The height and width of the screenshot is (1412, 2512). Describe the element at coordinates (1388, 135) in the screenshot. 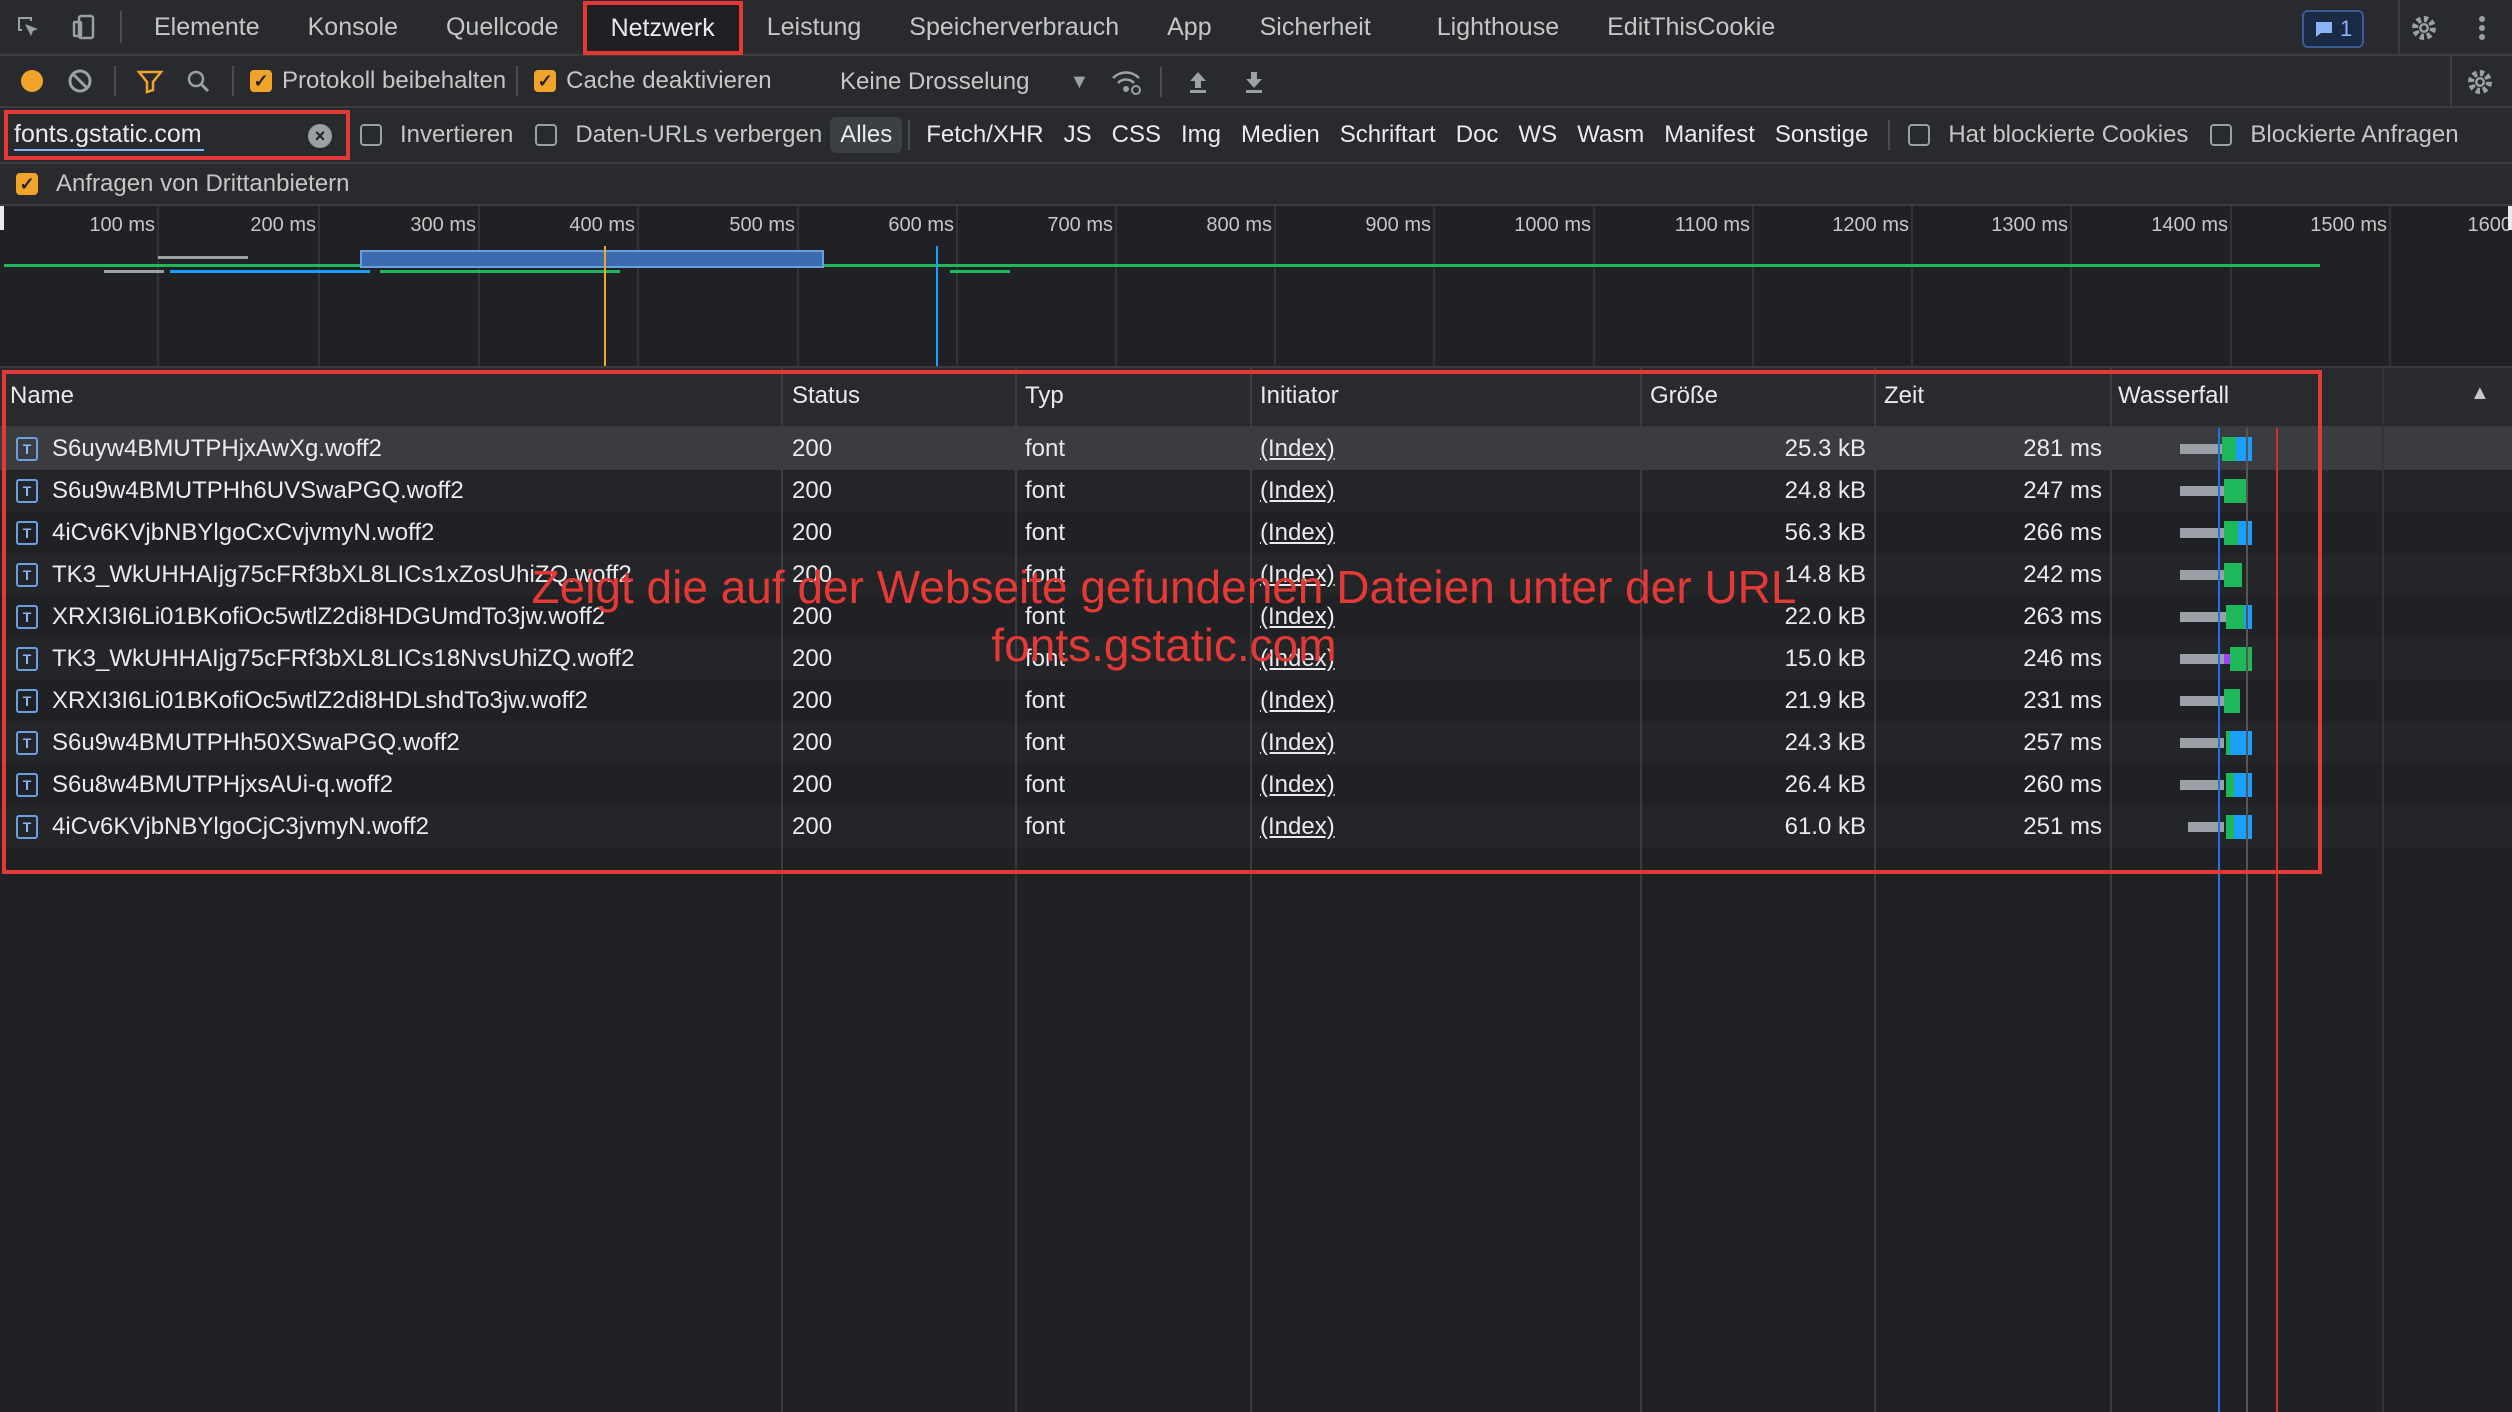

I see `type-filter-schriftart: Schriftart` at that location.